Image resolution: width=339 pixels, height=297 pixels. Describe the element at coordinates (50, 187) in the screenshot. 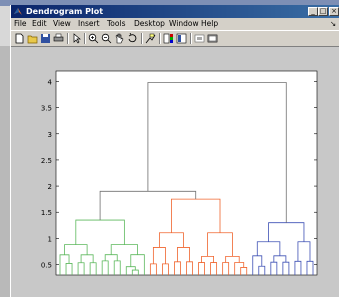

I see `y-tick-label: 2` at that location.